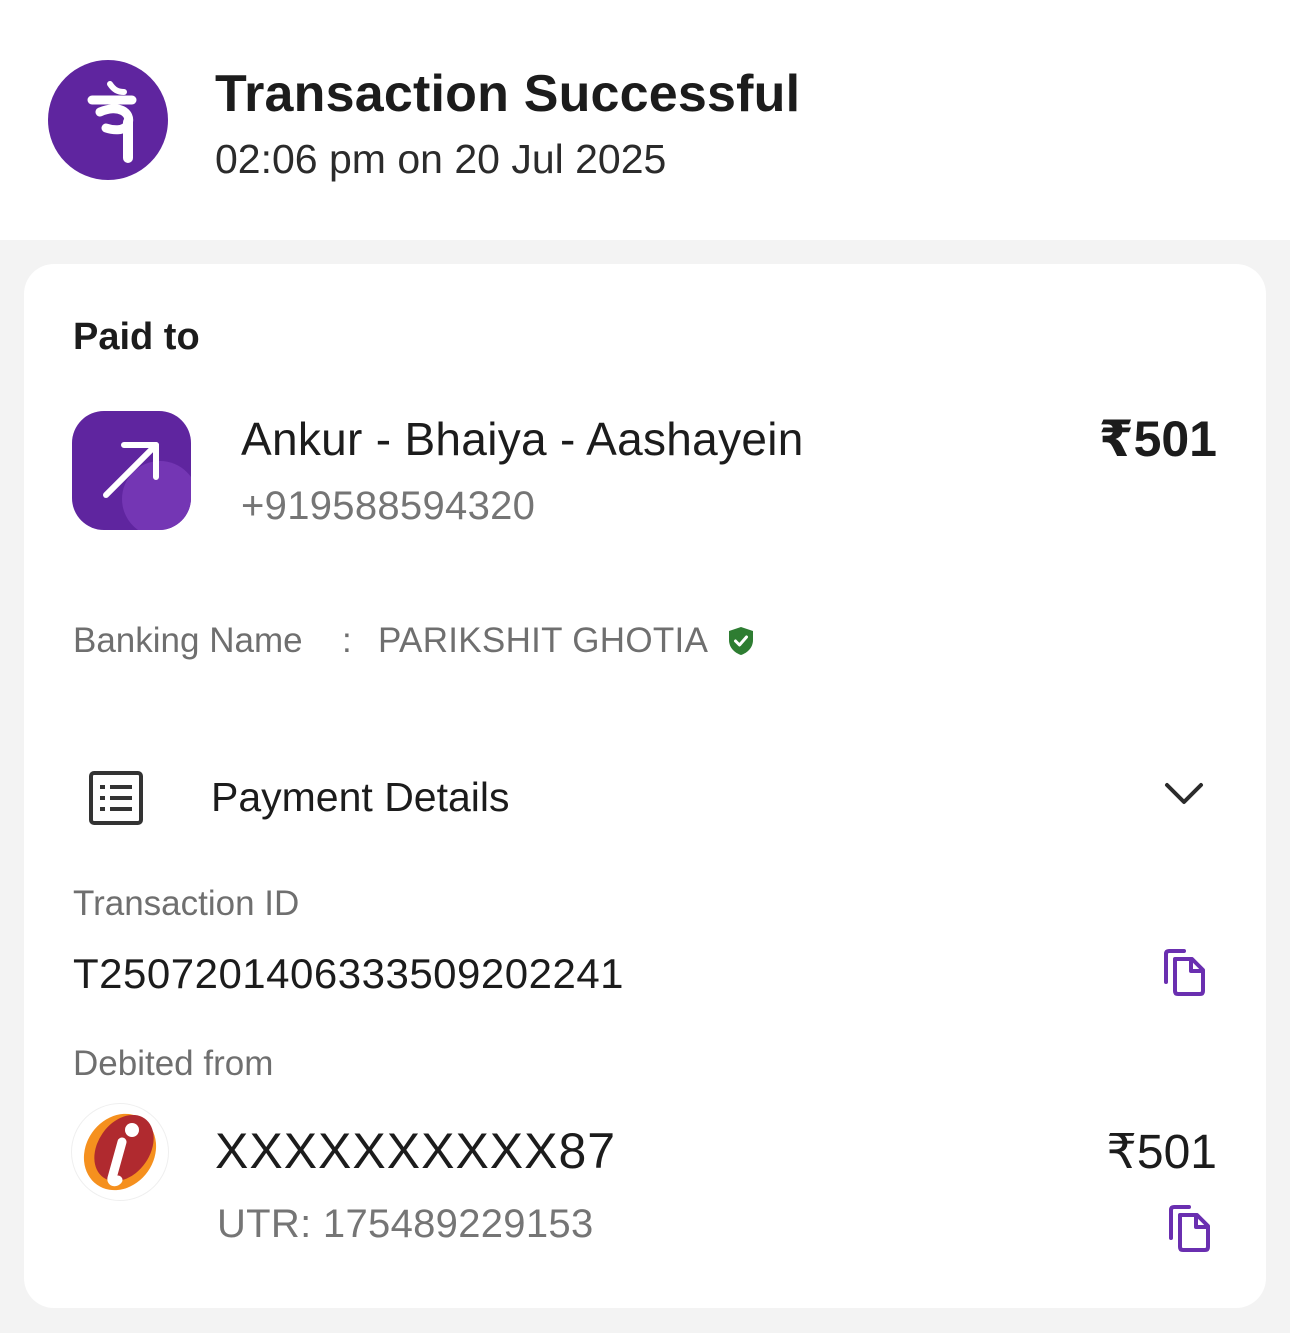 The height and width of the screenshot is (1333, 1290). What do you see at coordinates (543, 640) in the screenshot?
I see `banking-name-value: PARIKSHIT GHOTIA` at bounding box center [543, 640].